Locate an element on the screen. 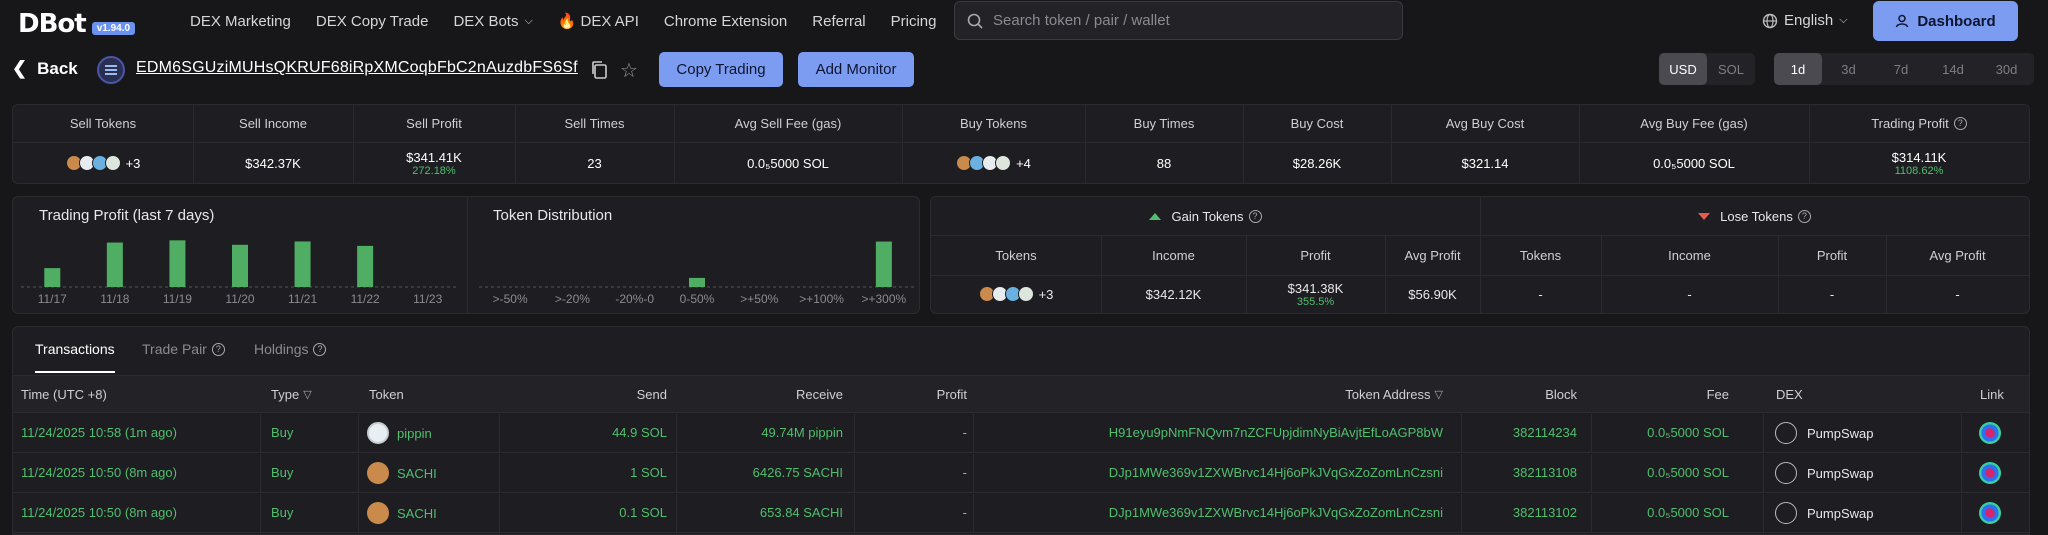 This screenshot has width=2048, height=535. nav-item-dex-copy-trade: DEX Copy Trade is located at coordinates (372, 21).